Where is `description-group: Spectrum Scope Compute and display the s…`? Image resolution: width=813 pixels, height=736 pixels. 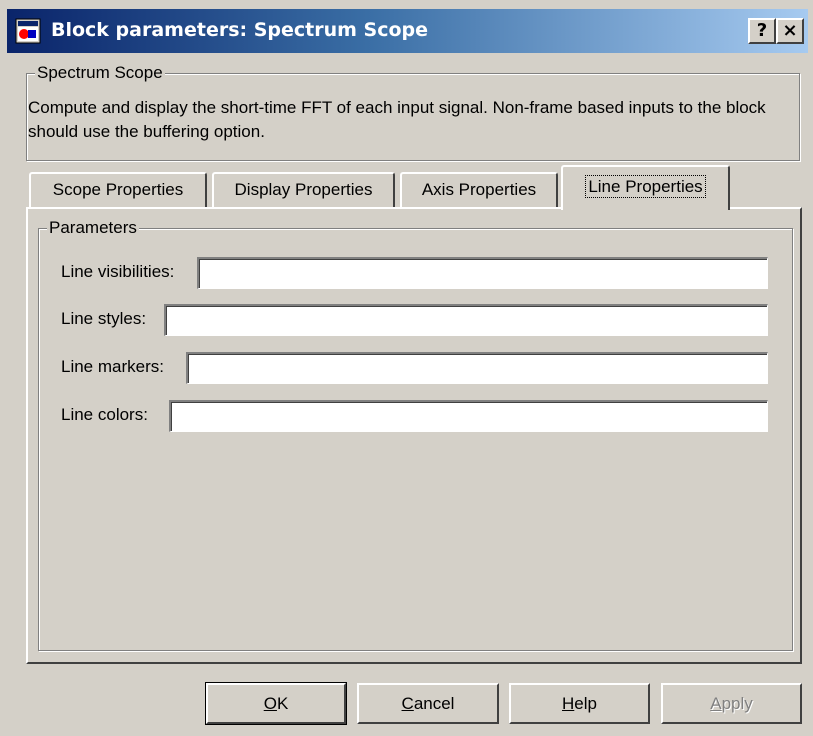 description-group: Spectrum Scope Compute and display the s… is located at coordinates (413, 112).